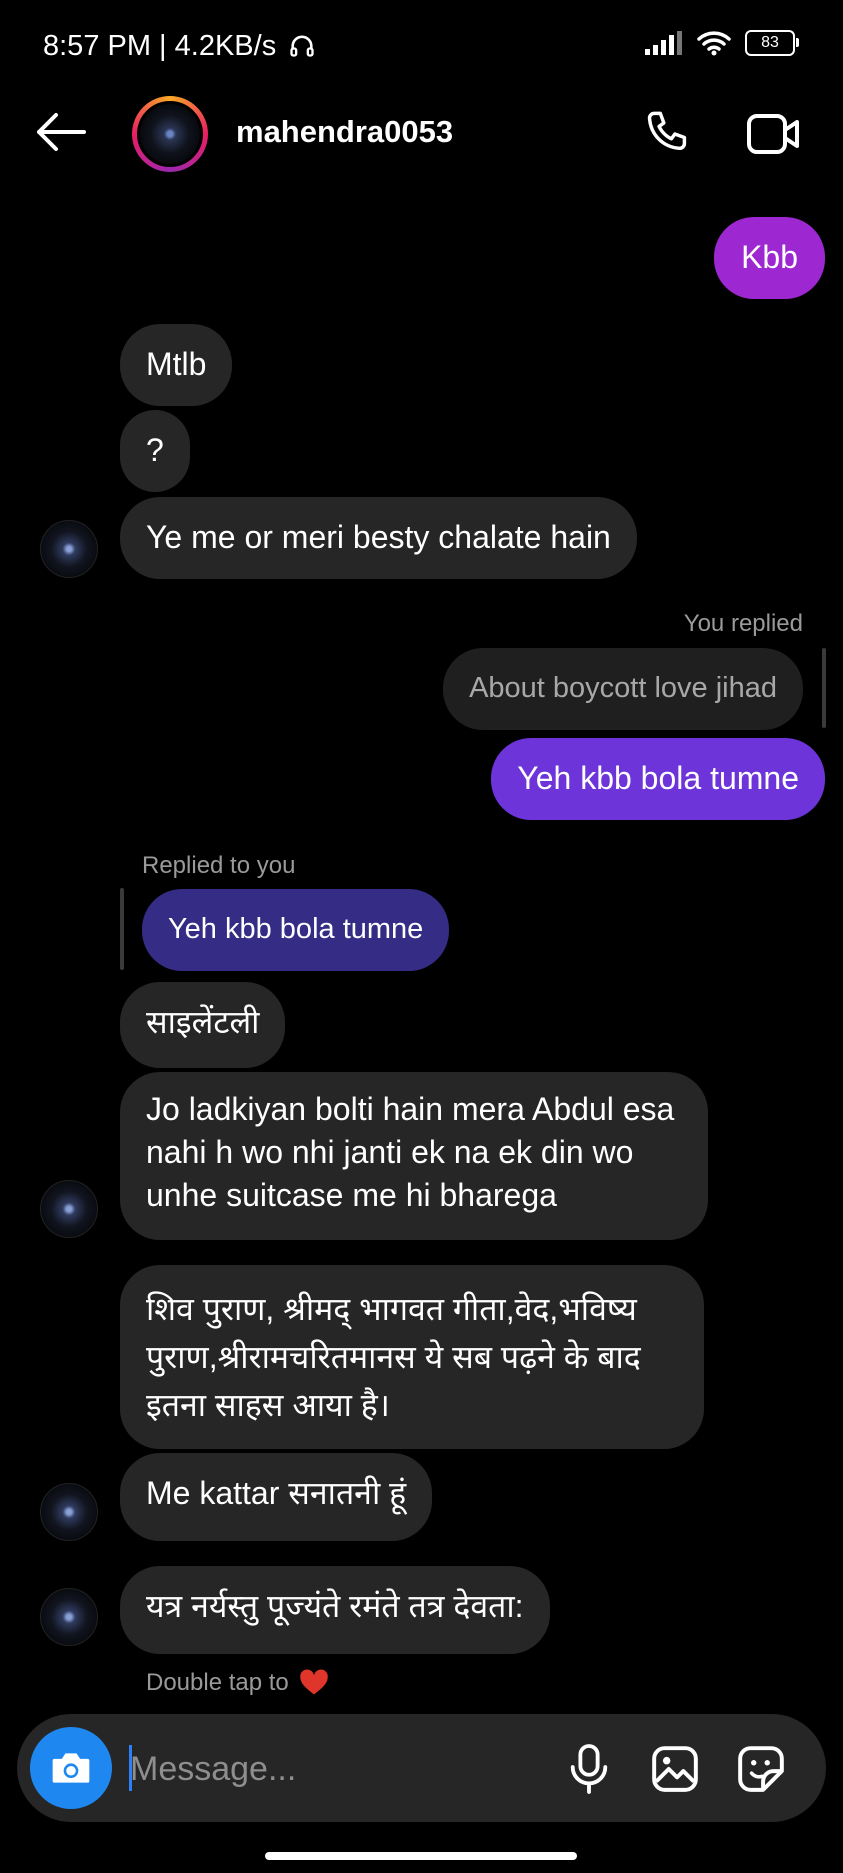 This screenshot has height=1873, width=843. What do you see at coordinates (589, 1769) in the screenshot?
I see `microphone-icon` at bounding box center [589, 1769].